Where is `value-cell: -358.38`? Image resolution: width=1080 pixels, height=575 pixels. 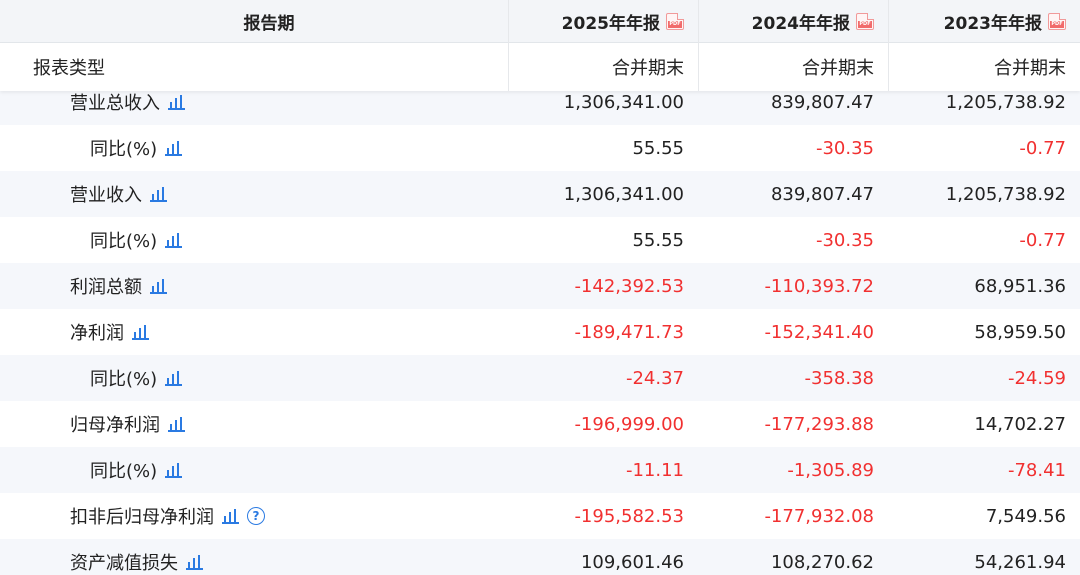
value-cell: -358.38 is located at coordinates (839, 378).